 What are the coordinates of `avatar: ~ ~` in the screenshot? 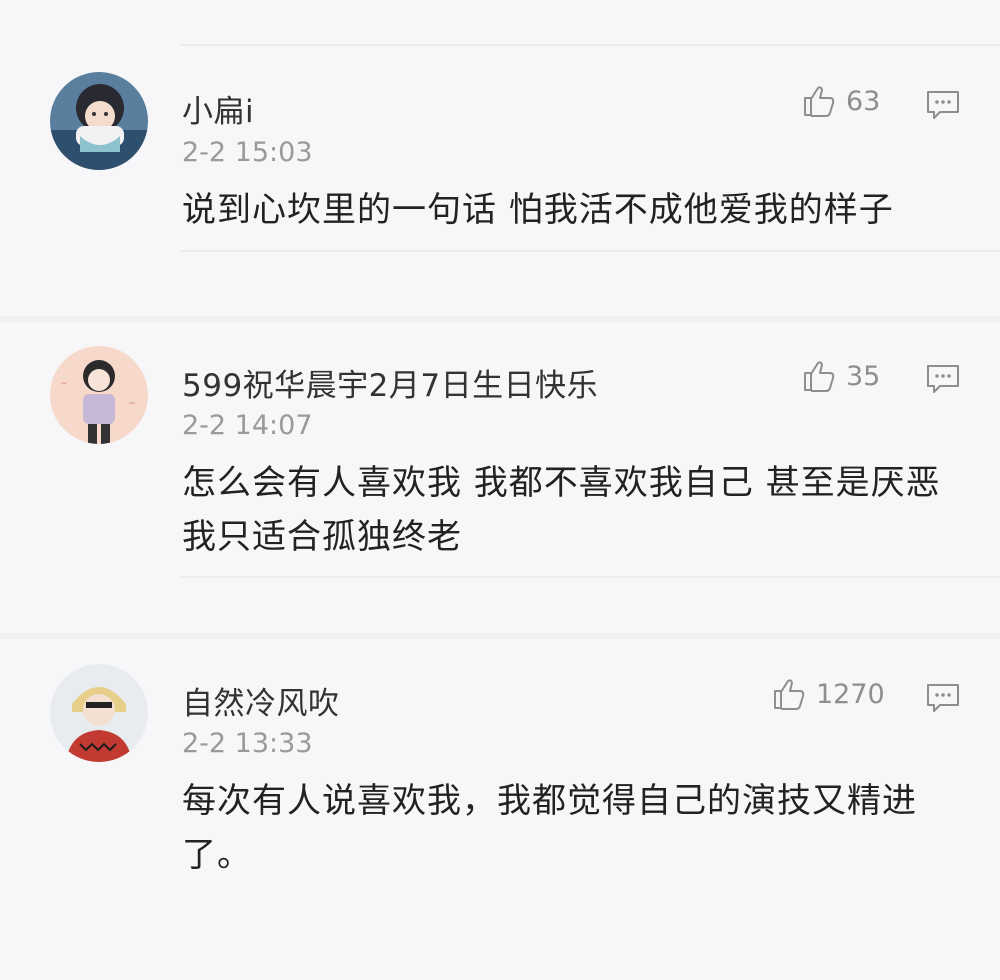 It's located at (99, 395).